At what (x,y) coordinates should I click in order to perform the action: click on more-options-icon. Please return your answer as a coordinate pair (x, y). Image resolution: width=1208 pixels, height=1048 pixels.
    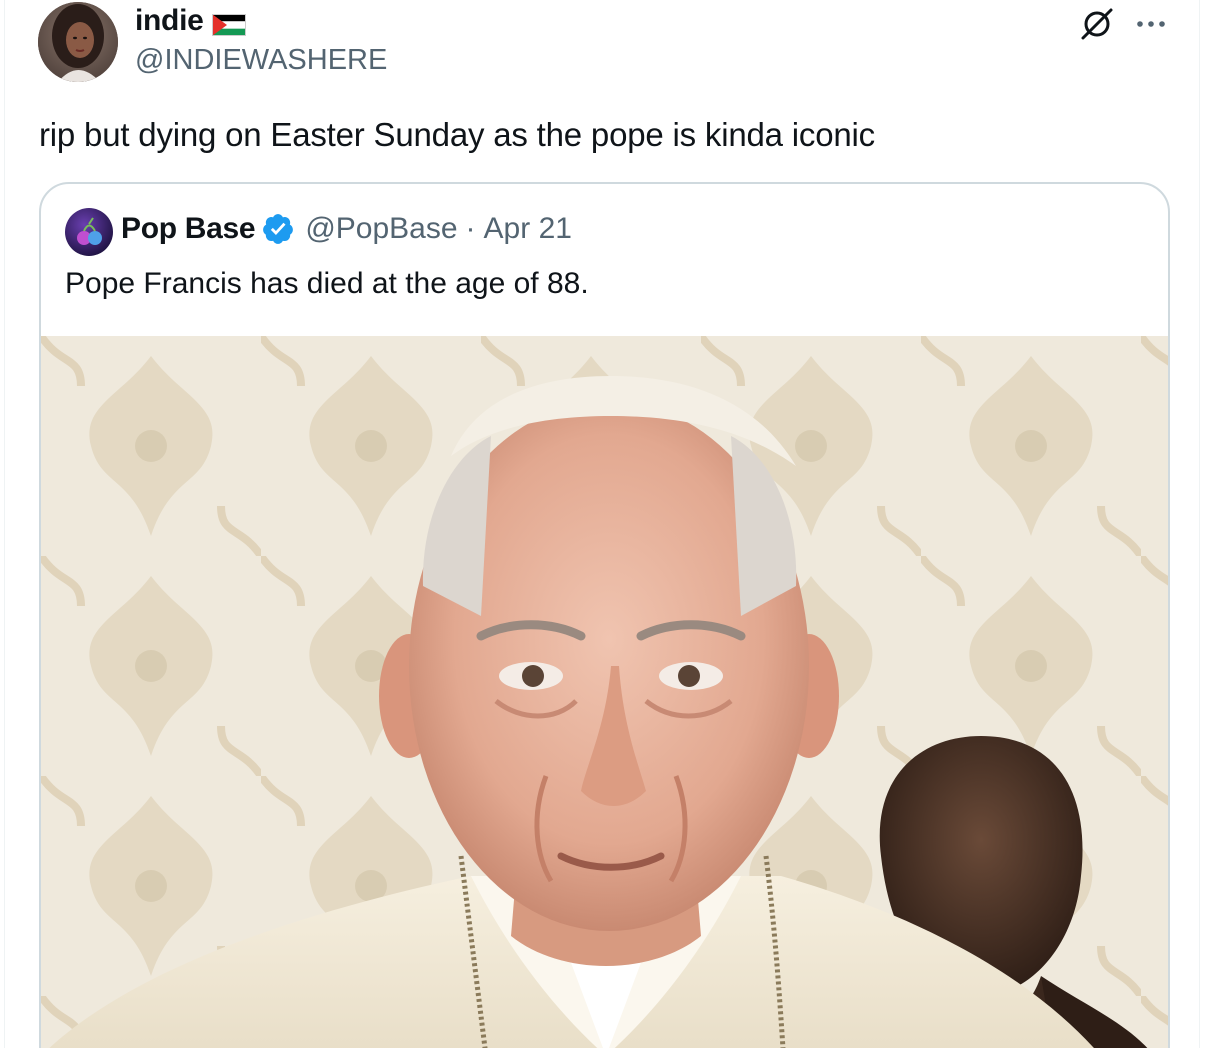
    Looking at the image, I should click on (1151, 24).